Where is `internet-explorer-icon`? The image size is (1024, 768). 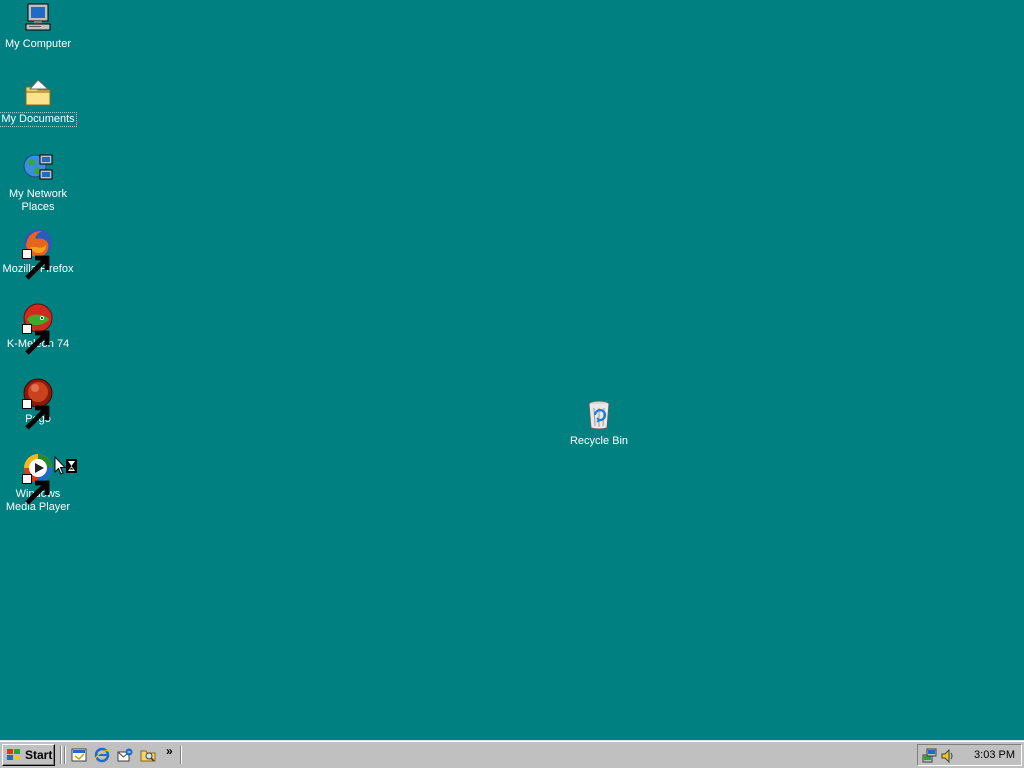
internet-explorer-icon is located at coordinates (102, 755).